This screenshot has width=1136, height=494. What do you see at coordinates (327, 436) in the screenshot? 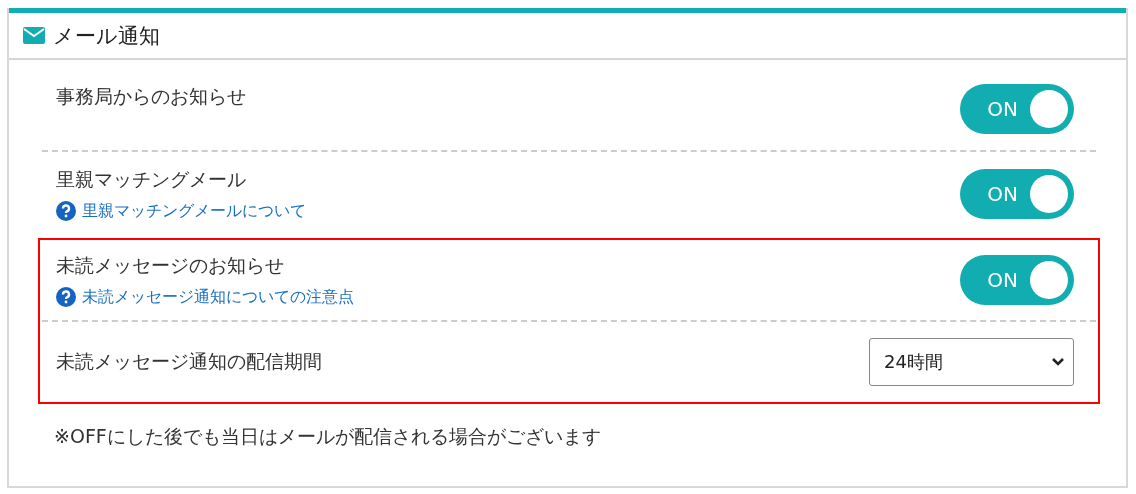
I see `note-text: ※OFFにした後でも当日はメールが配信される場合がございます` at bounding box center [327, 436].